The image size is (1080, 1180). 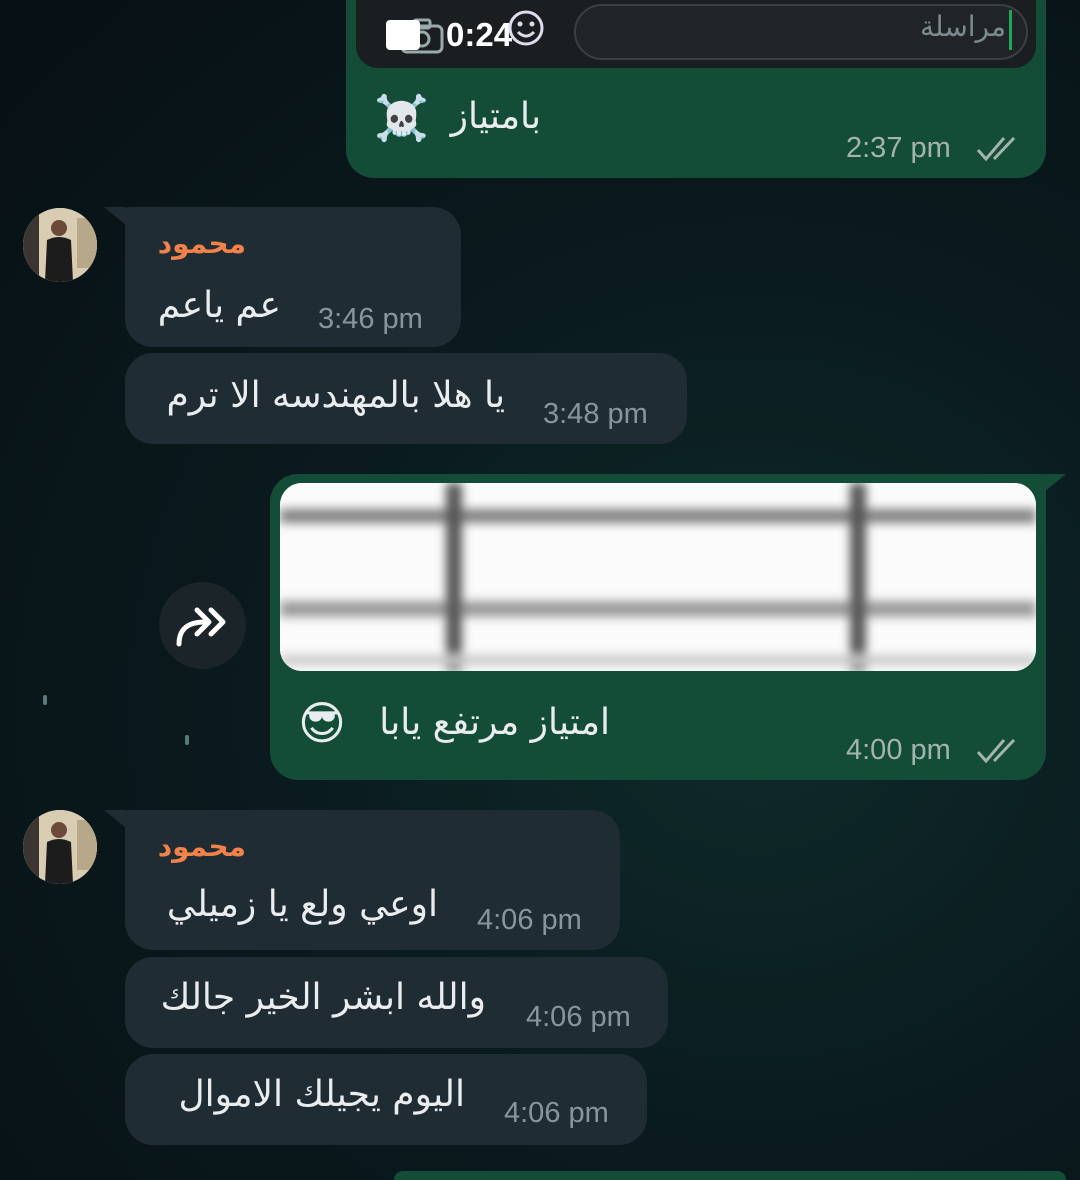 I want to click on incoming-message-bubble: والله ابشر الخير جالك 4:06 pm, so click(x=396, y=1002).